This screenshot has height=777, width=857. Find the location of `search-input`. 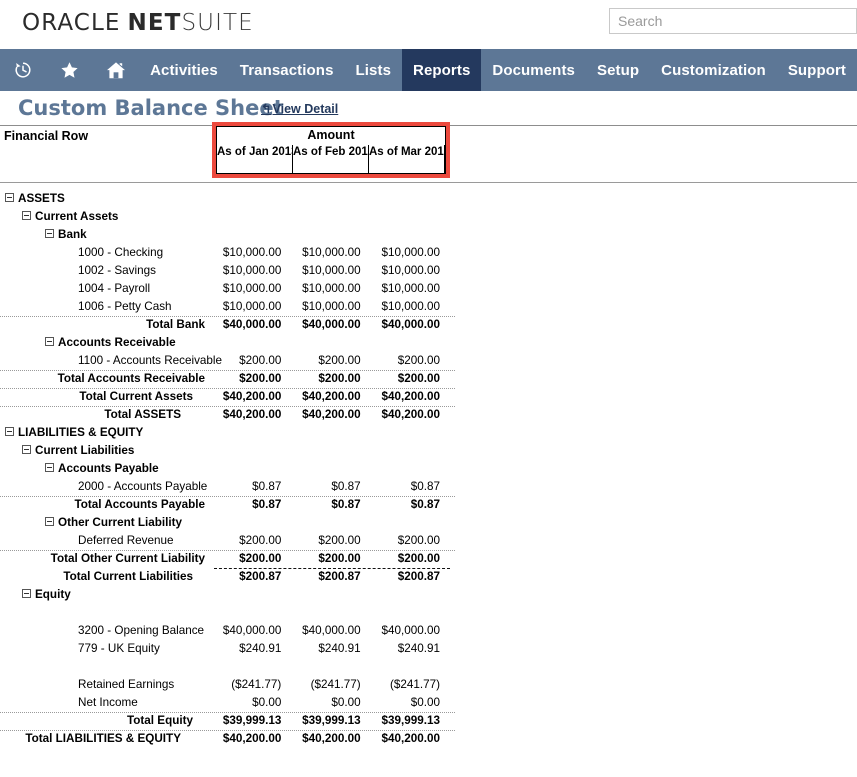

search-input is located at coordinates (733, 21).